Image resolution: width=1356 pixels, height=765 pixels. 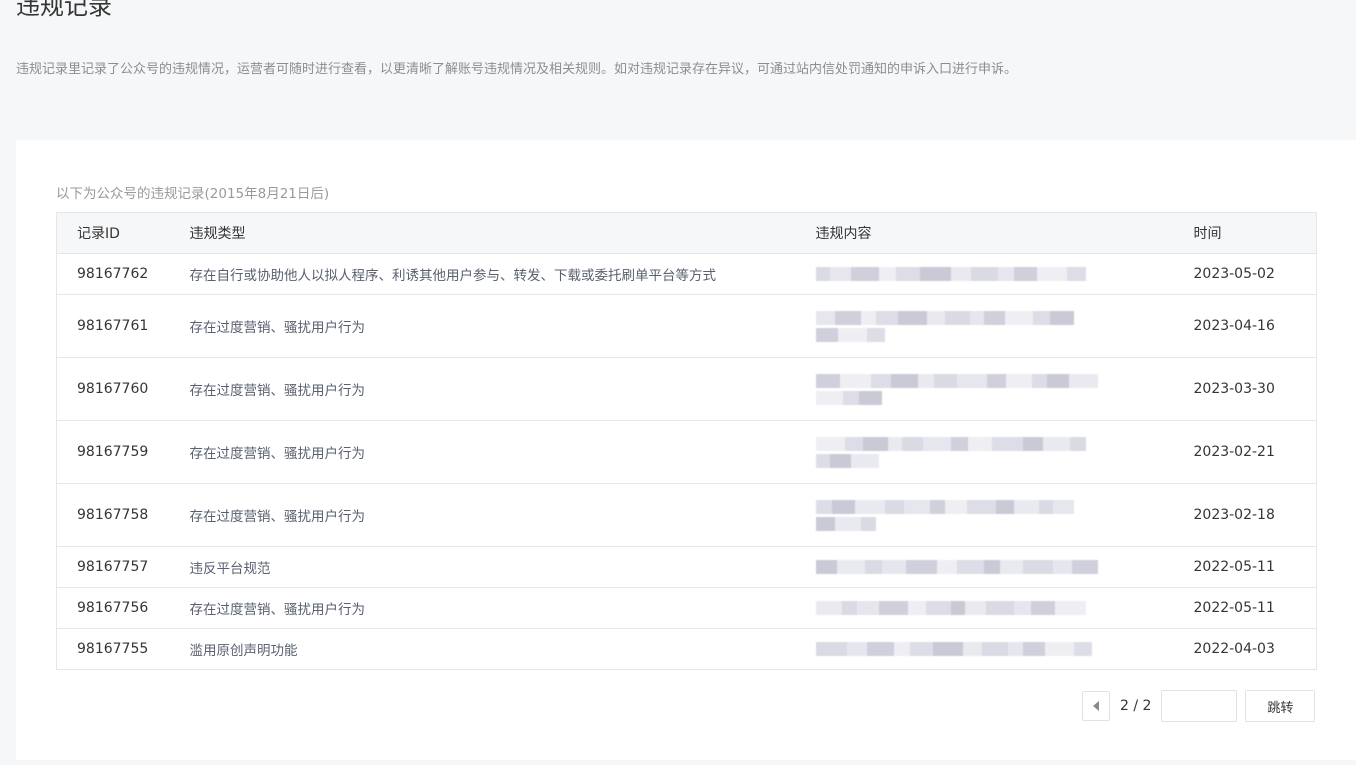 What do you see at coordinates (1136, 706) in the screenshot?
I see `page-indicator: 2 / 2` at bounding box center [1136, 706].